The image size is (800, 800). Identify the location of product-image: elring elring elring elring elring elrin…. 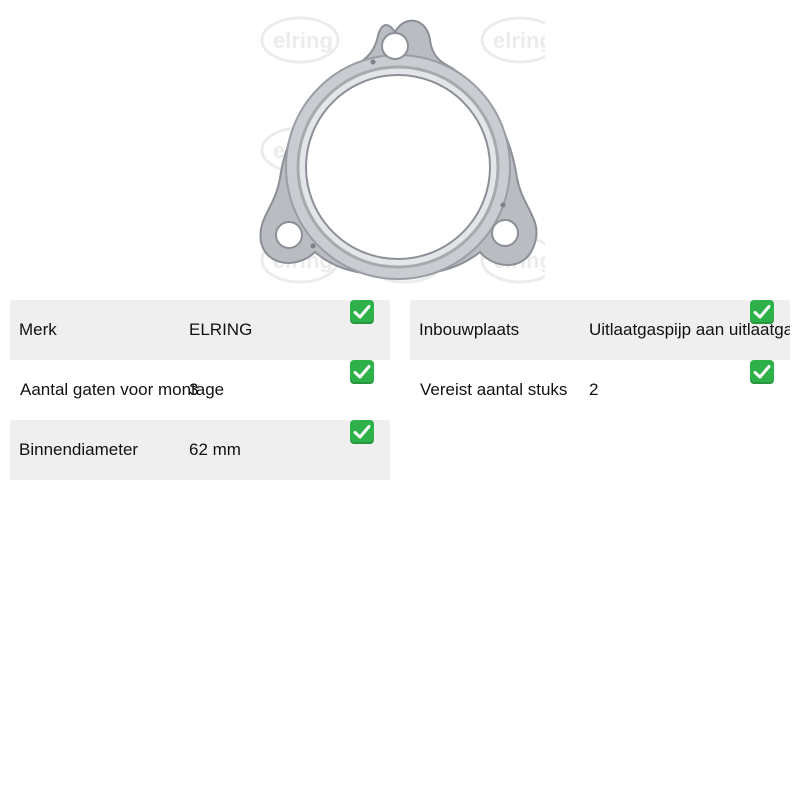
(400, 150).